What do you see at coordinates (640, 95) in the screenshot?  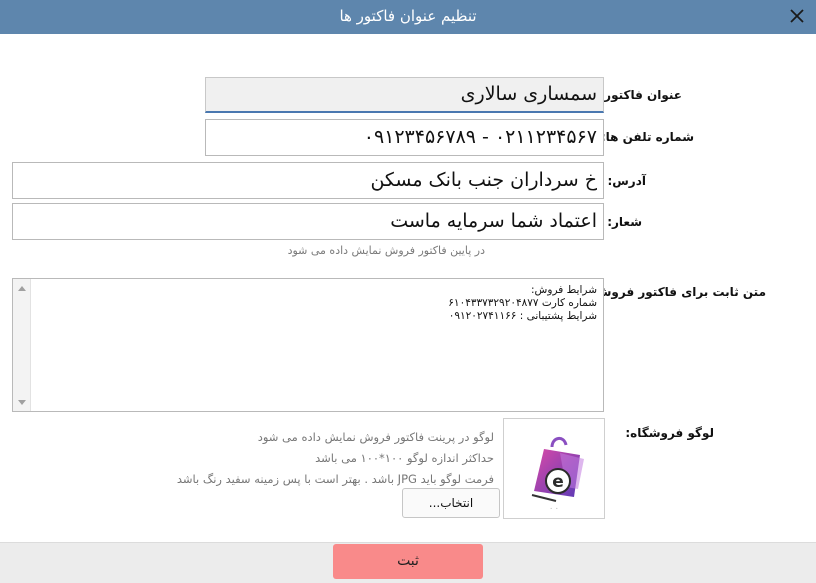 I see `invoice-title-label: عنوان فاکتور:` at bounding box center [640, 95].